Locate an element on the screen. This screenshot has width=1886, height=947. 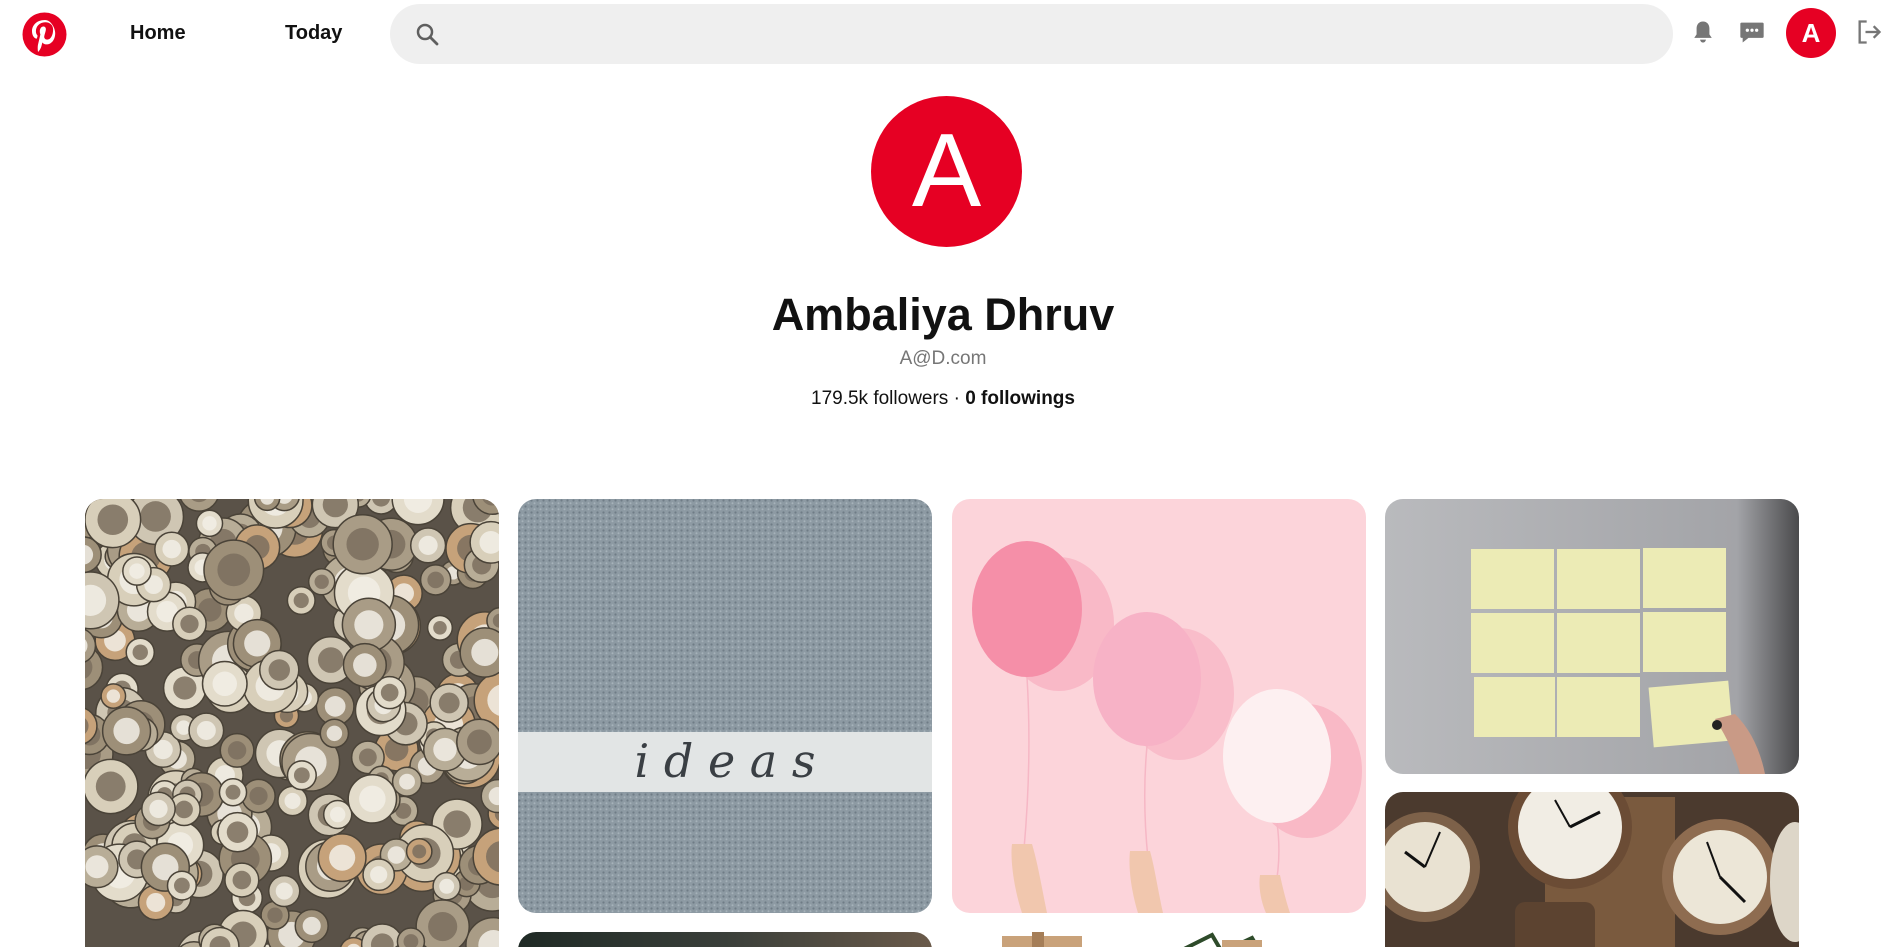
pin-watches is located at coordinates (292, 723).